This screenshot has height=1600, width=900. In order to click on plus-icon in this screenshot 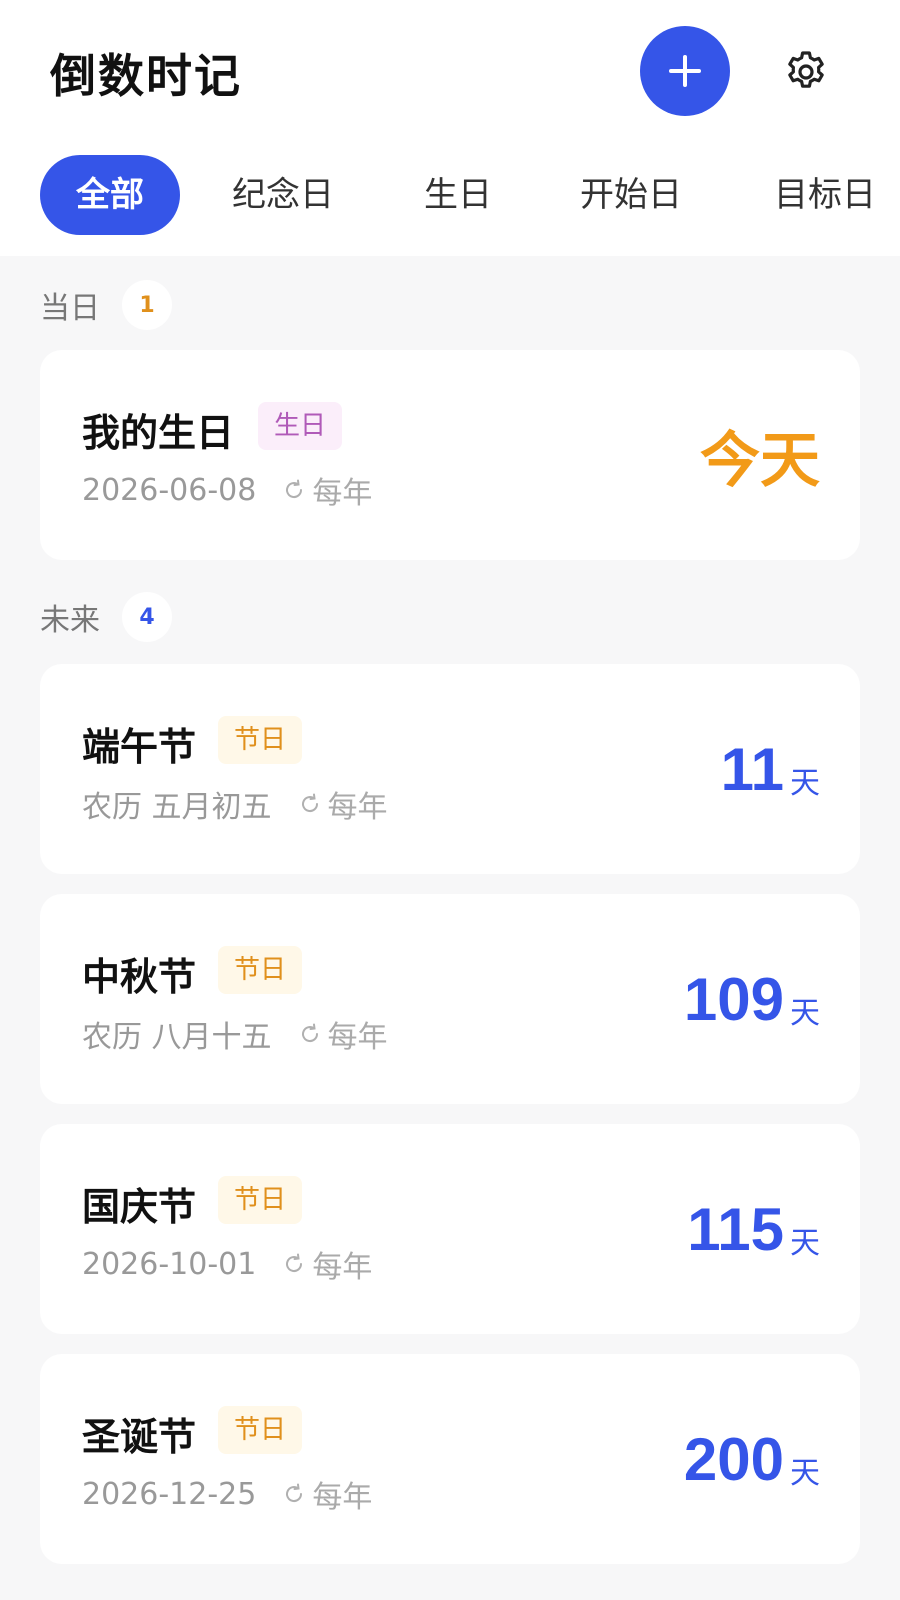, I will do `click(685, 71)`.